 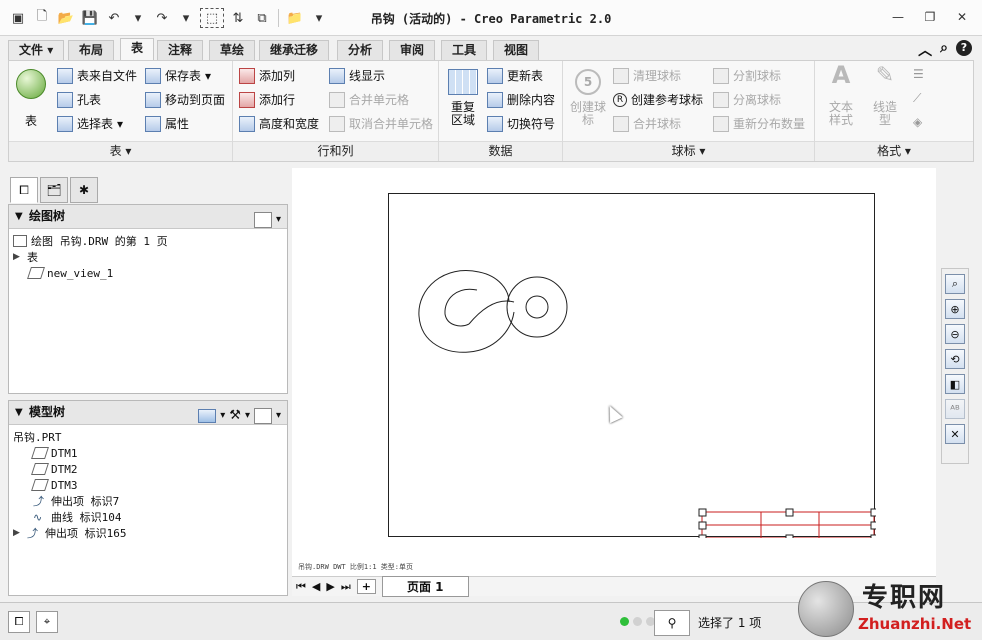 What do you see at coordinates (38, 501) in the screenshot?
I see `protrusion-icon: ⤴` at bounding box center [38, 501].